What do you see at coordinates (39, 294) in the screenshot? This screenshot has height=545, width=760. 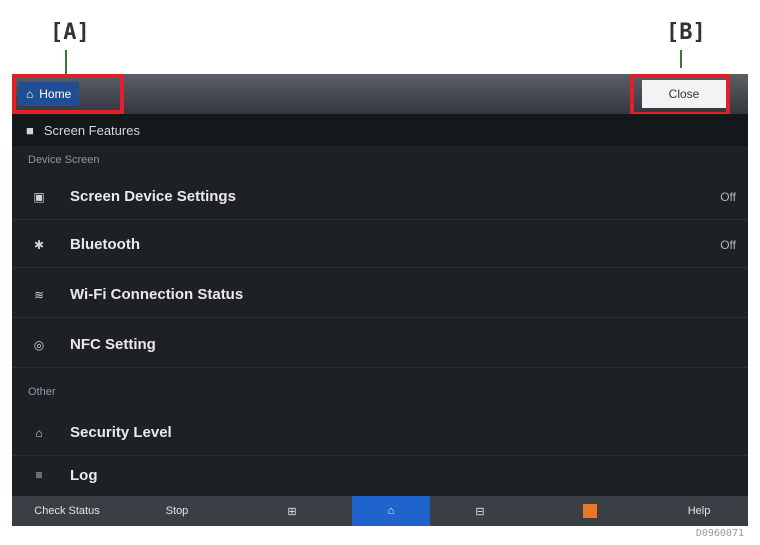 I see `wifi-icon: ≋` at bounding box center [39, 294].